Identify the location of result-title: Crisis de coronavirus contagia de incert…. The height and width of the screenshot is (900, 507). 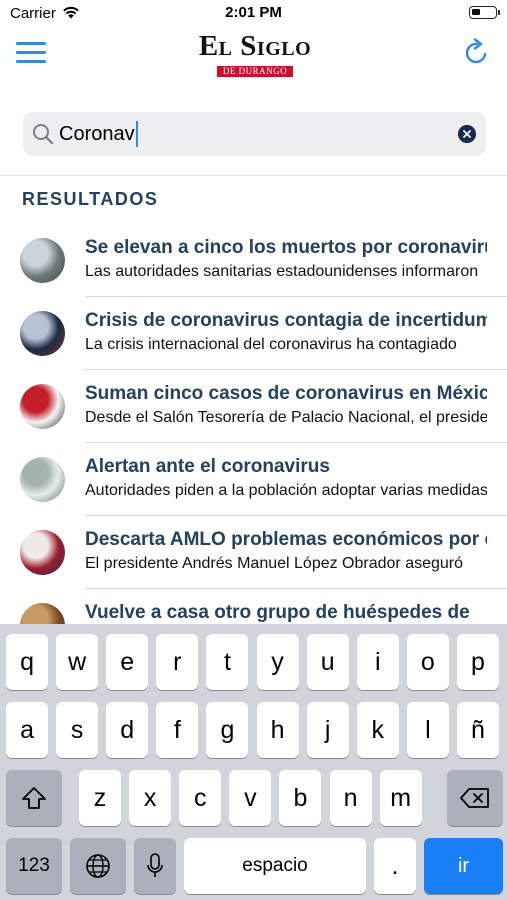
(286, 320).